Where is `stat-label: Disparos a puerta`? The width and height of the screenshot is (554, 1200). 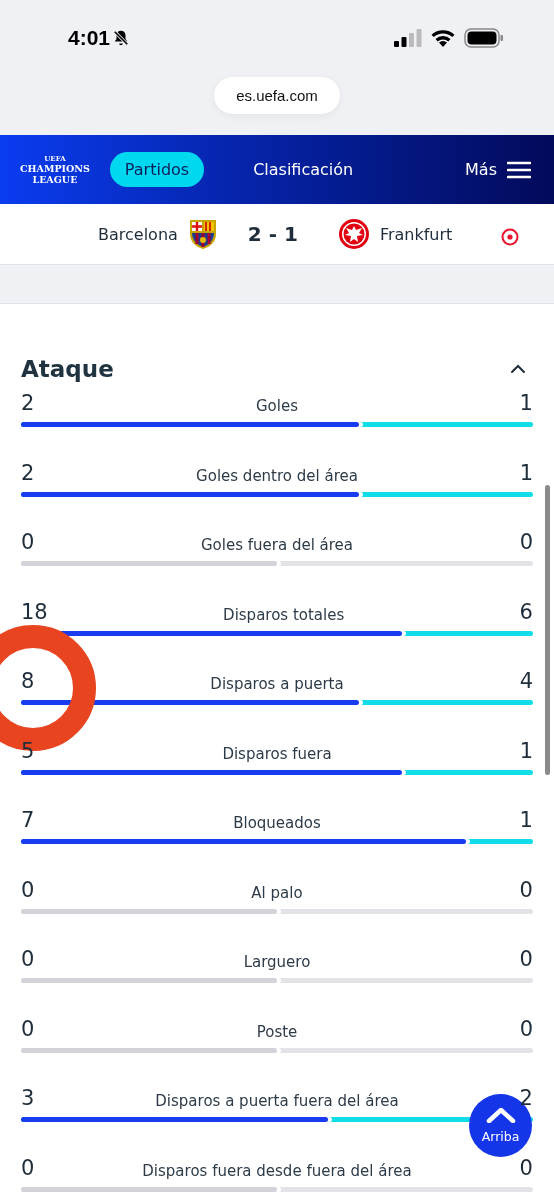 stat-label: Disparos a puerta is located at coordinates (277, 684).